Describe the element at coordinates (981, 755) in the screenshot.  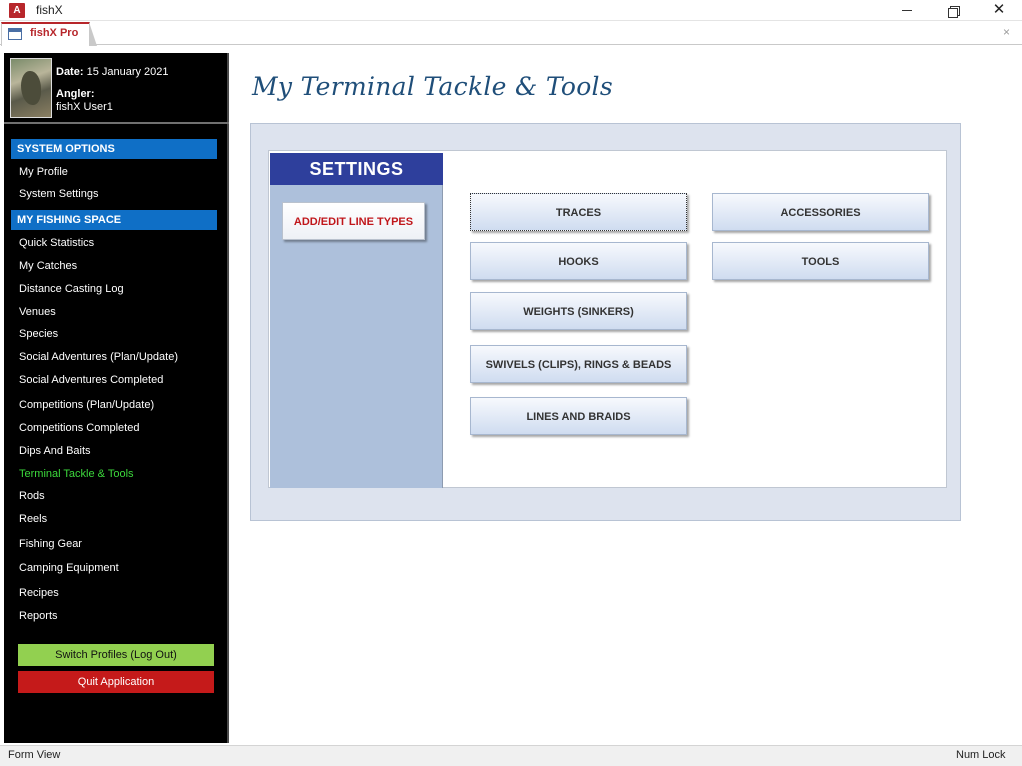
I see `num-lock-status: Num Lock` at that location.